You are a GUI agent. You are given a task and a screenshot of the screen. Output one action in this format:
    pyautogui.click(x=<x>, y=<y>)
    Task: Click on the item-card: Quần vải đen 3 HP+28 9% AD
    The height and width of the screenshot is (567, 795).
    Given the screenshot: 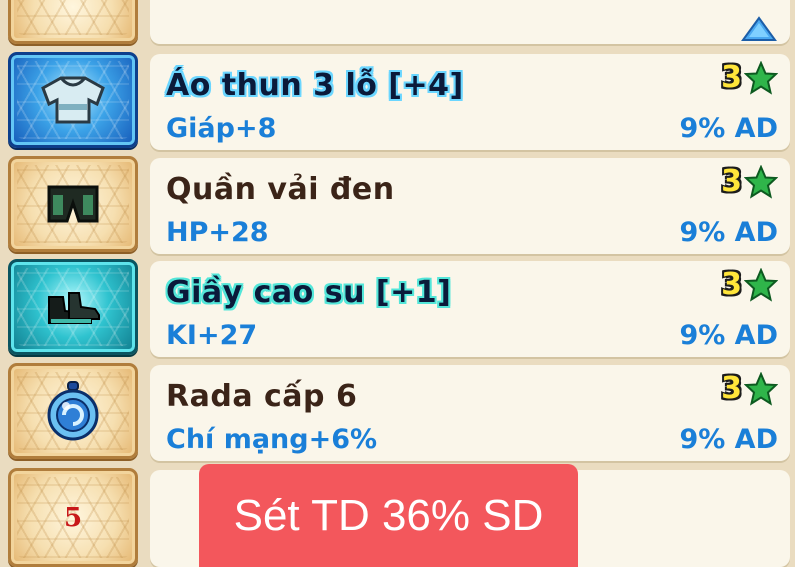 What is the action you would take?
    pyautogui.click(x=470, y=206)
    